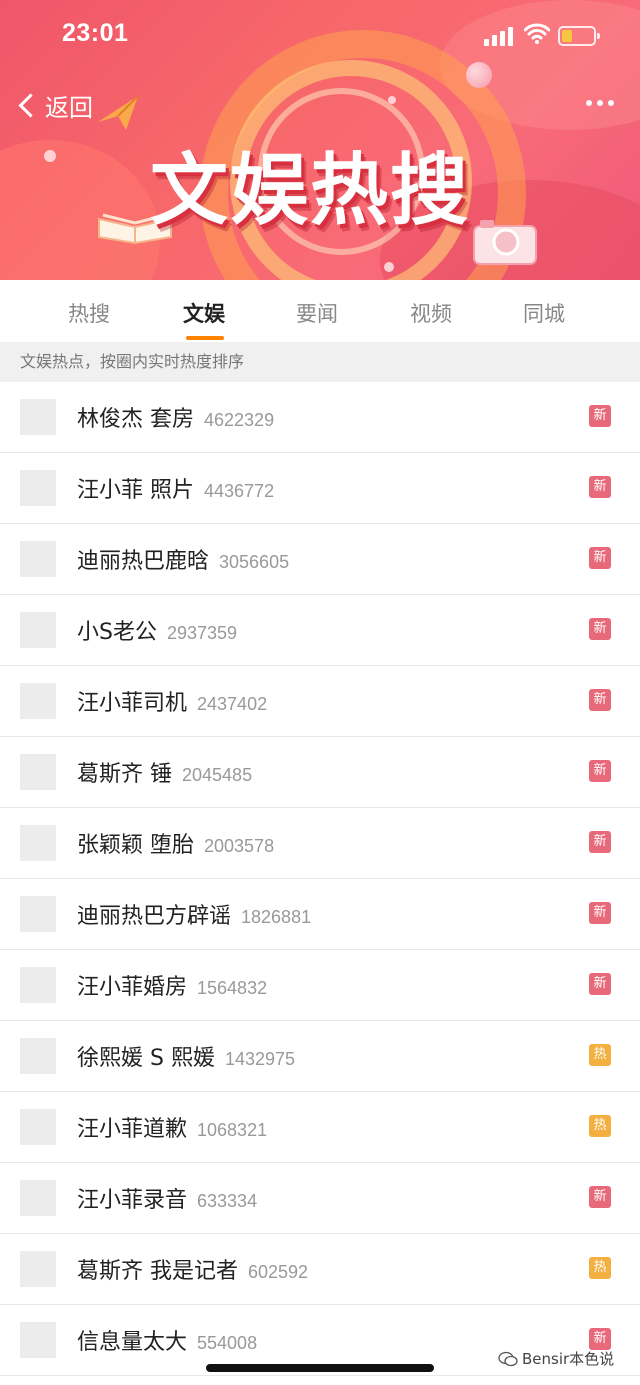 Image resolution: width=640 pixels, height=1385 pixels. What do you see at coordinates (320, 772) in the screenshot?
I see `list-item: 葛斯齐 锤 2045485 新` at bounding box center [320, 772].